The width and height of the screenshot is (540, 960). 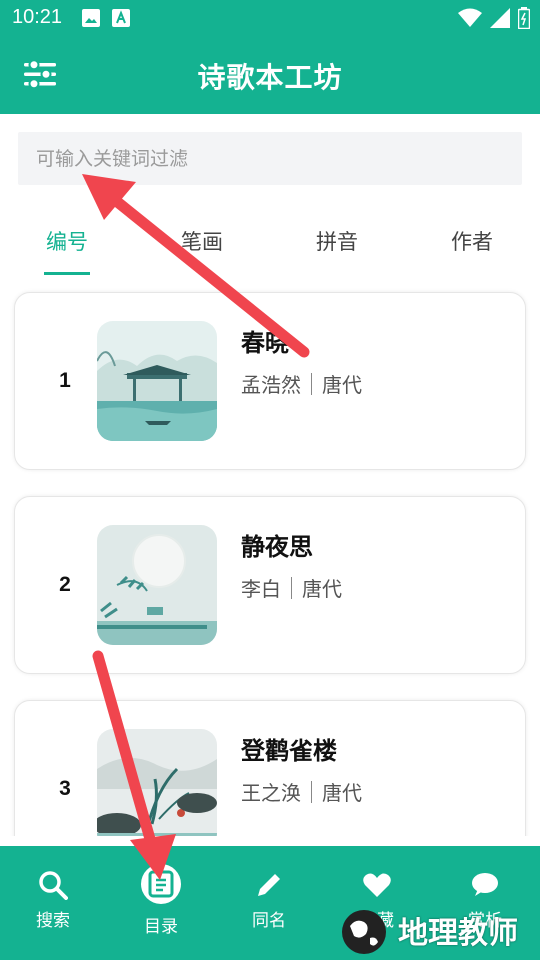 What do you see at coordinates (91, 18) in the screenshot?
I see `image-notification-icon` at bounding box center [91, 18].